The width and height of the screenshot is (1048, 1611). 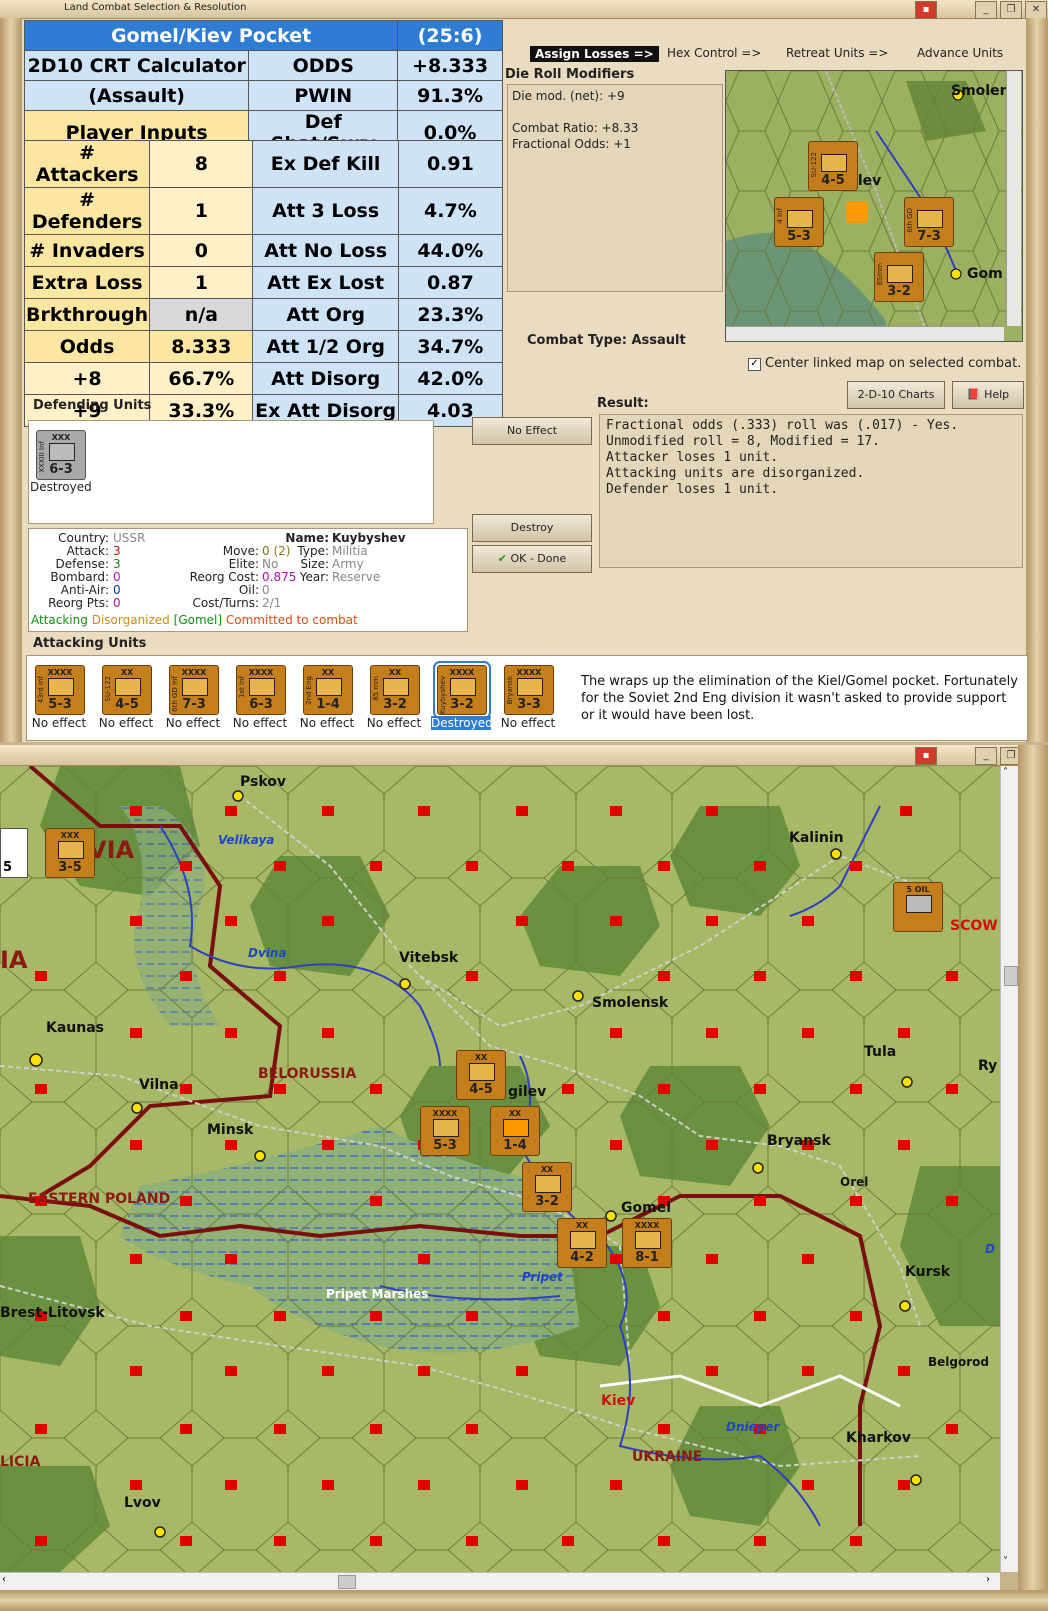 What do you see at coordinates (547, 1187) in the screenshot?
I see `map-unit-85mm: XX 3-2` at bounding box center [547, 1187].